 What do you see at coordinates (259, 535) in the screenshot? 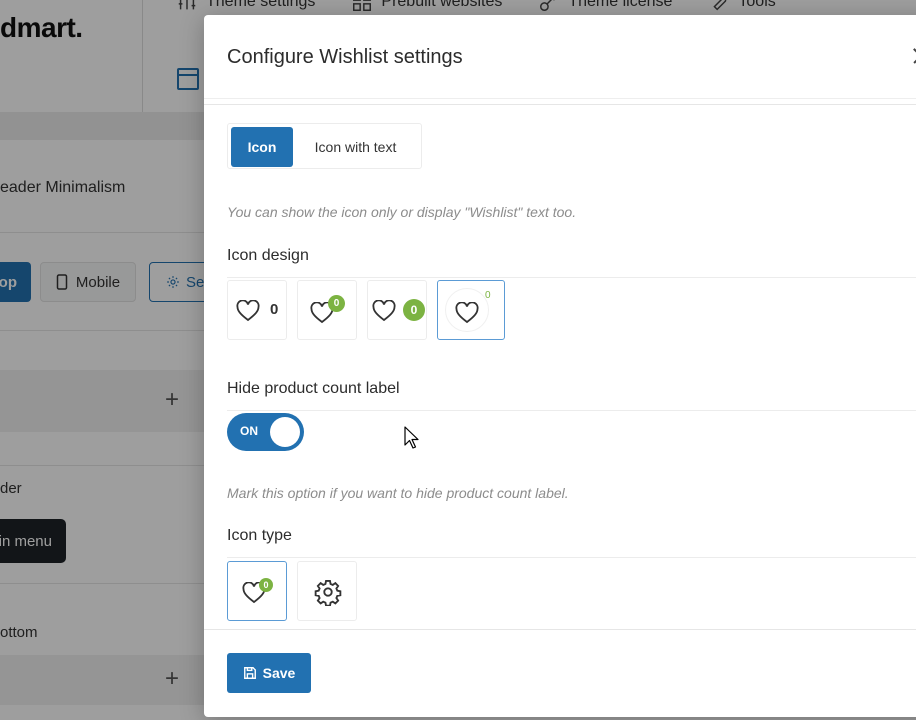
I see `icon-type-title: Icon type` at bounding box center [259, 535].